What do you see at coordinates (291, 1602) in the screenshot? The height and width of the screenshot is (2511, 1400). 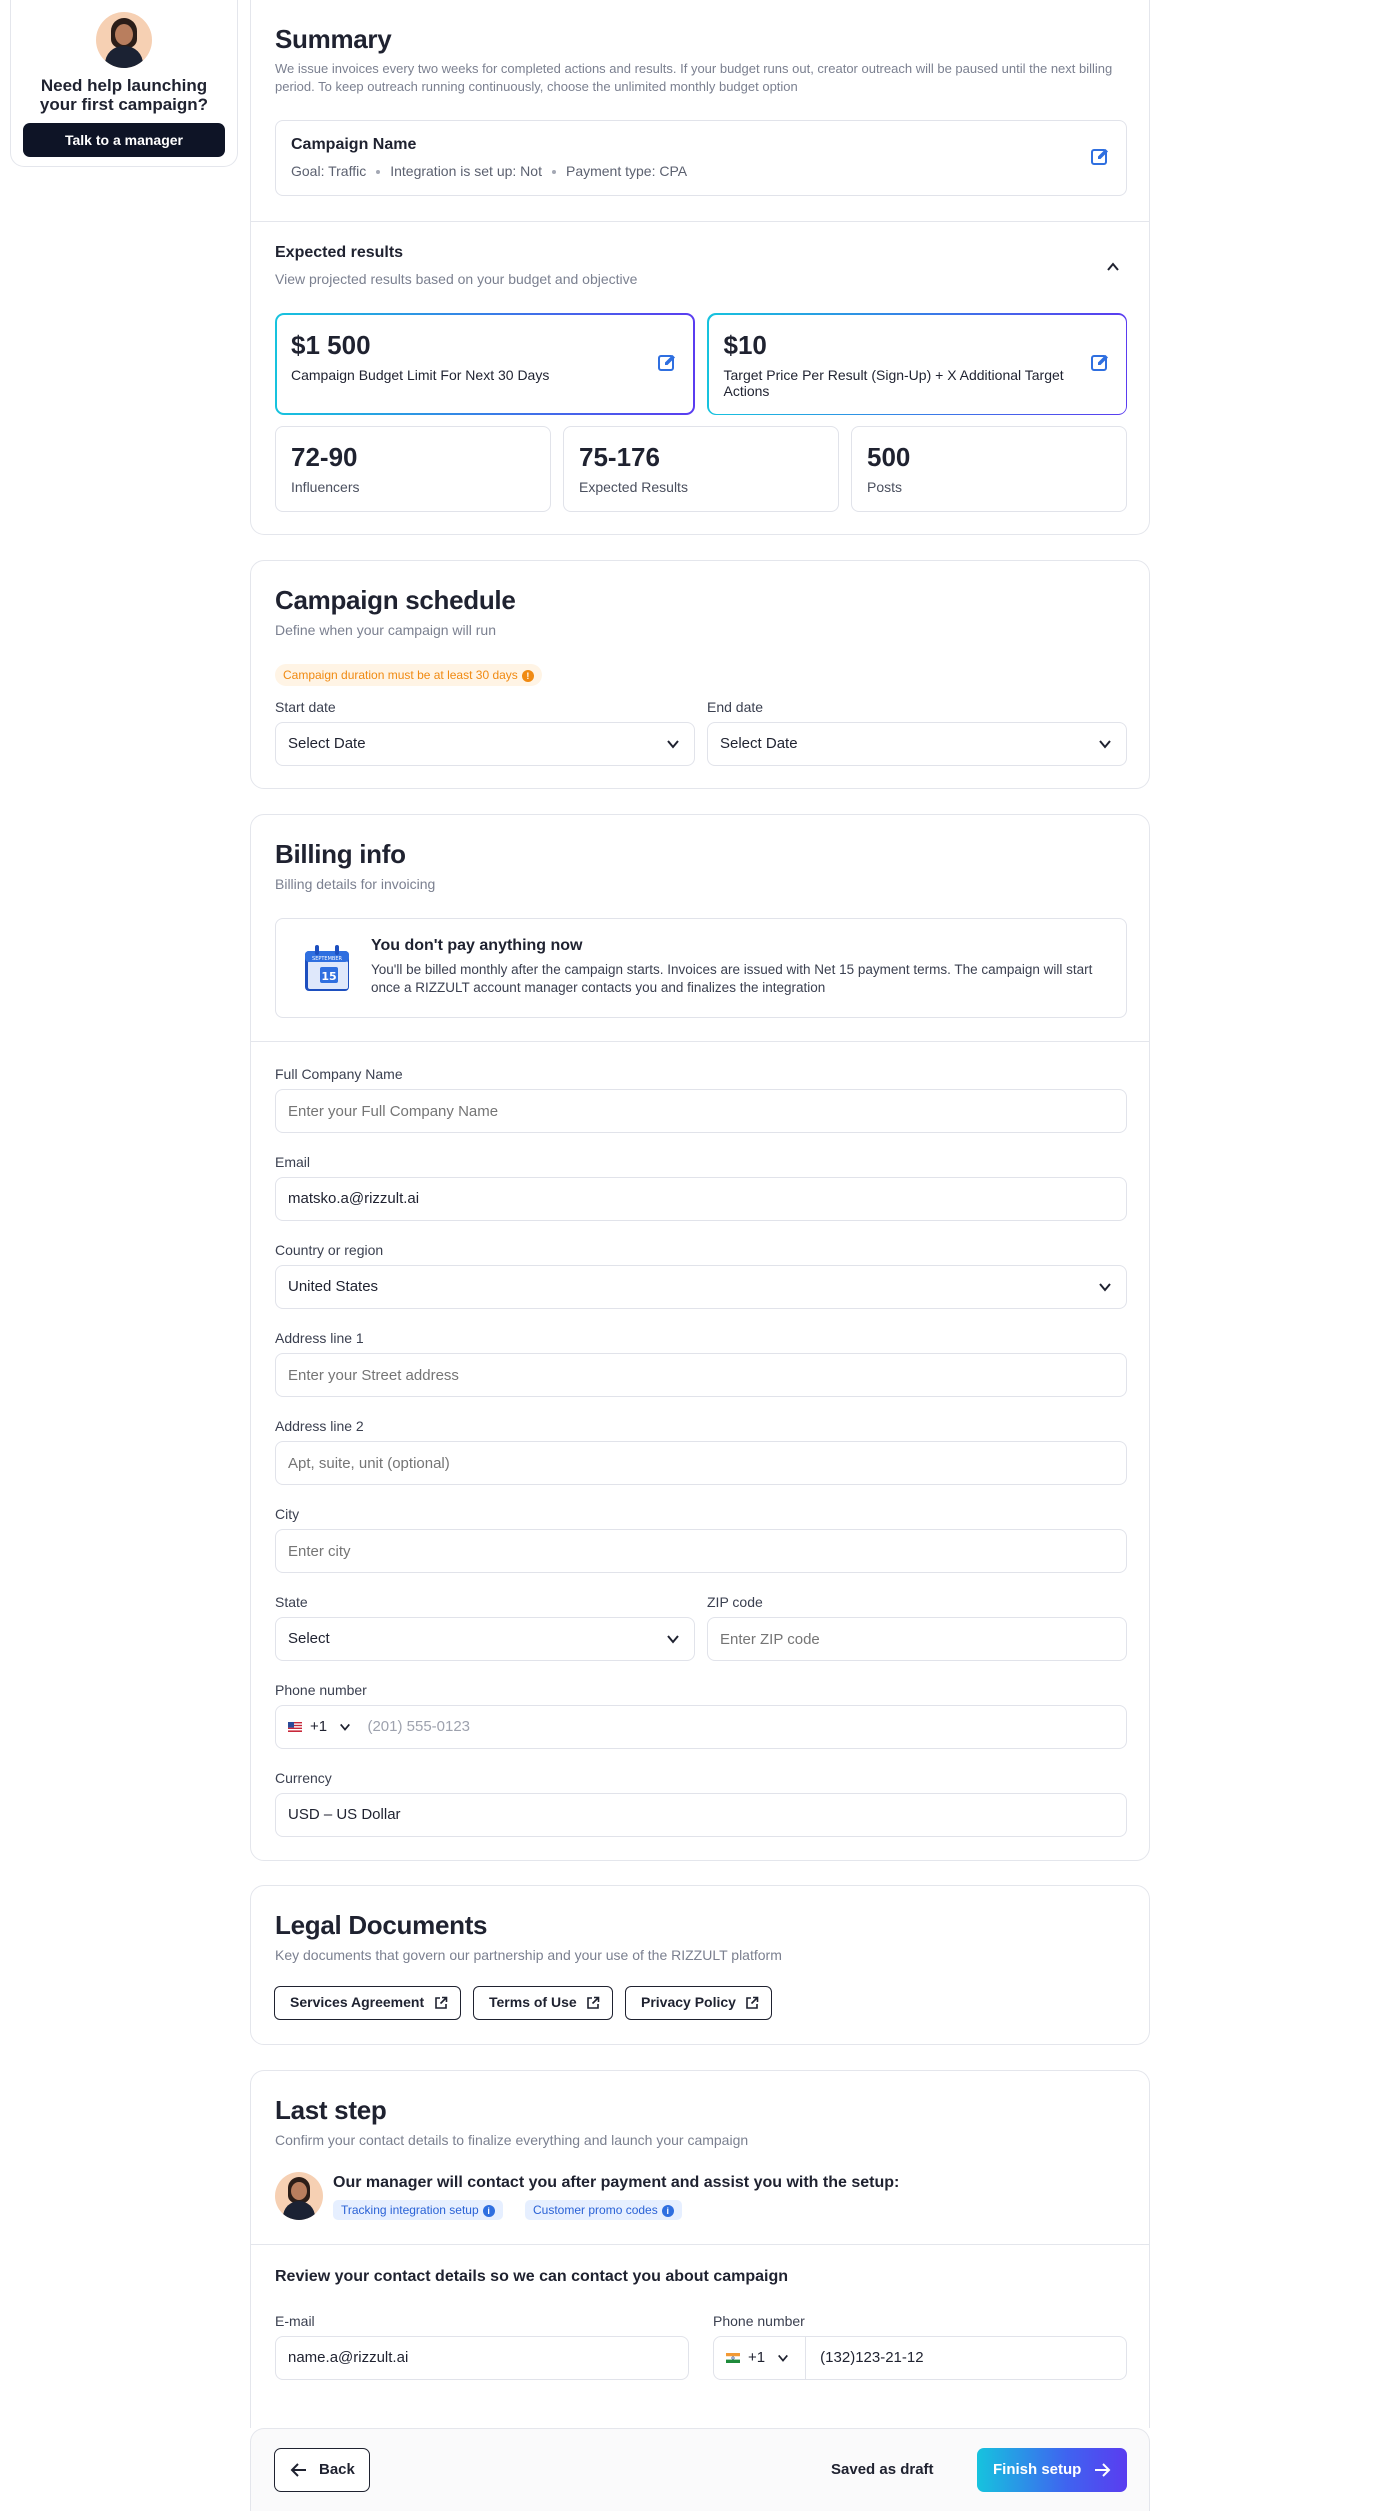 I see `state-label: State` at bounding box center [291, 1602].